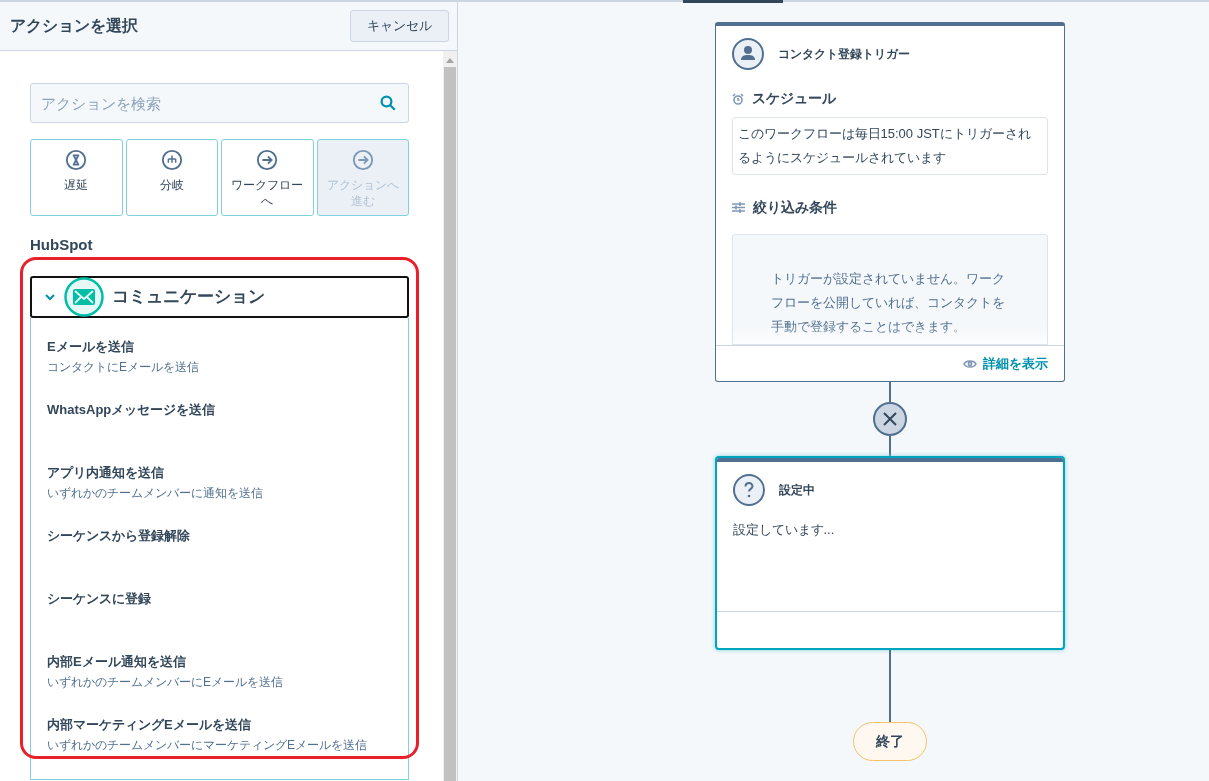 This screenshot has height=781, width=1209. I want to click on trigger-title: コンタクト登録トリガー, so click(843, 54).